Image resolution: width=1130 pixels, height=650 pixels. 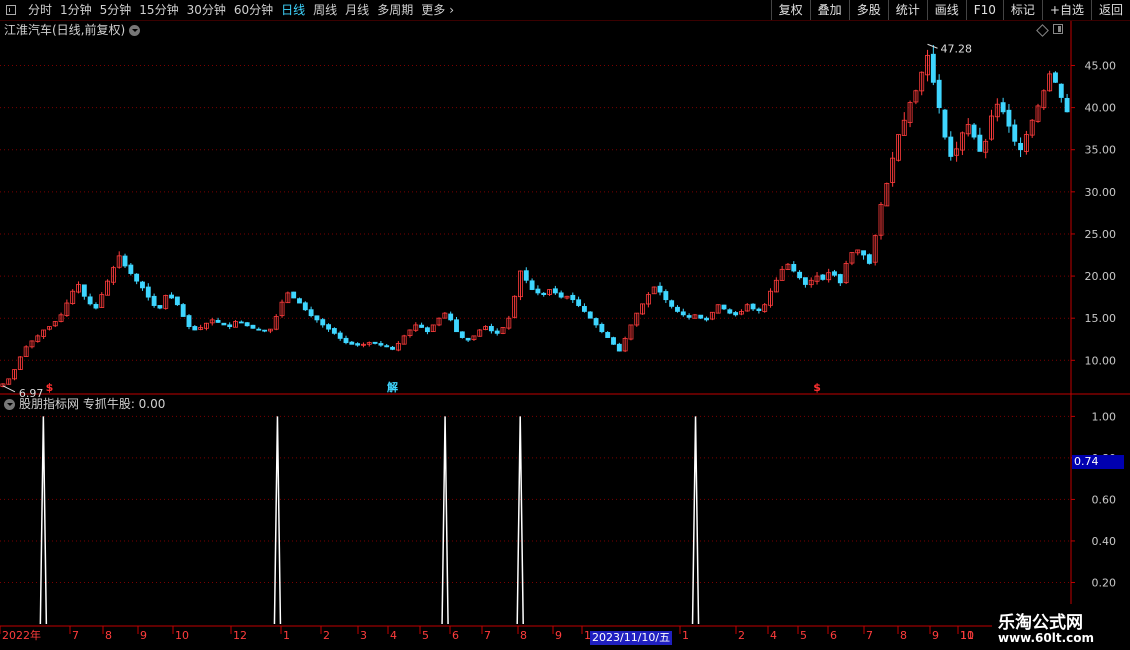 I want to click on indicator-tick-label: 0.20, so click(x=1104, y=582).